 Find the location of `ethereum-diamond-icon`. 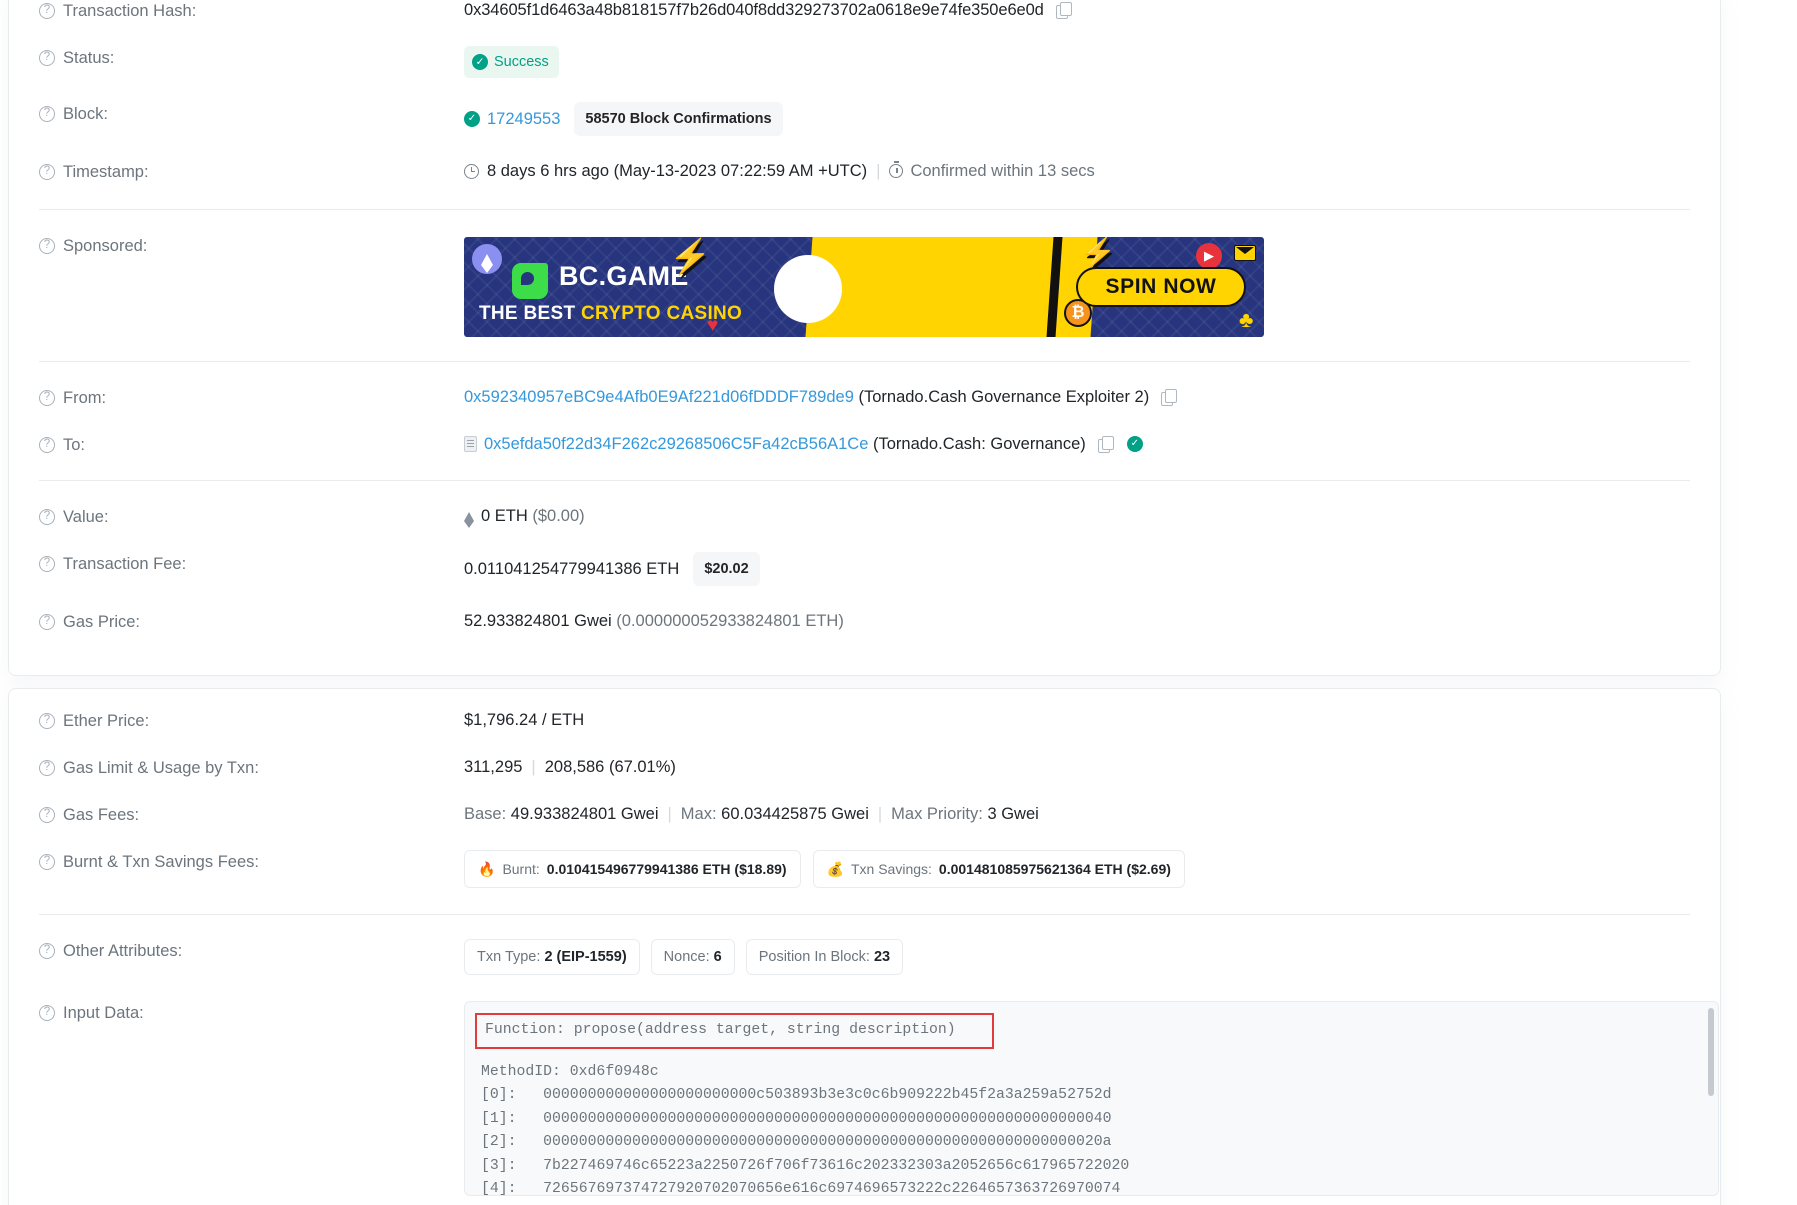

ethereum-diamond-icon is located at coordinates (469, 519).